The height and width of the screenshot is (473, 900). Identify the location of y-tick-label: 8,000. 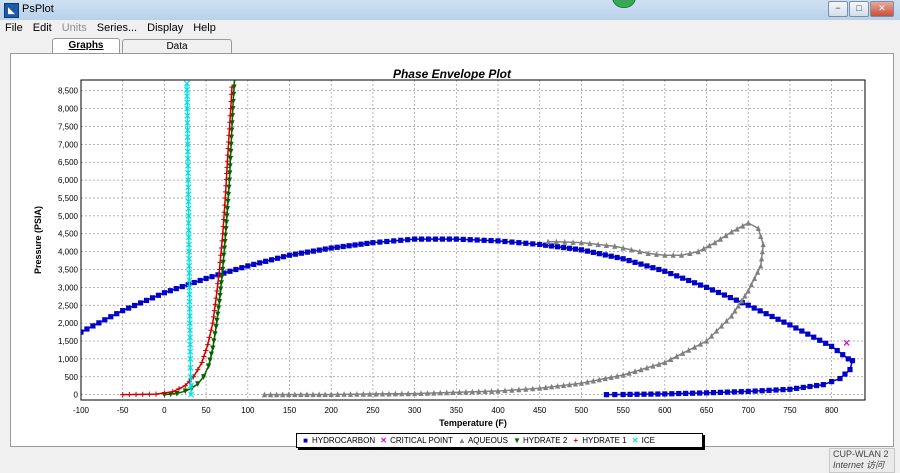
(68, 109).